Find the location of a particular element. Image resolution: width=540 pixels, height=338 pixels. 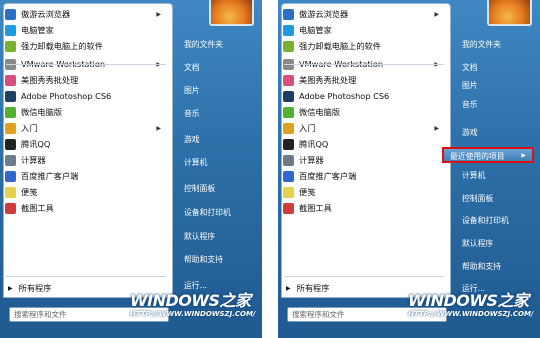

right-link-label: 计算机 is located at coordinates (474, 175).